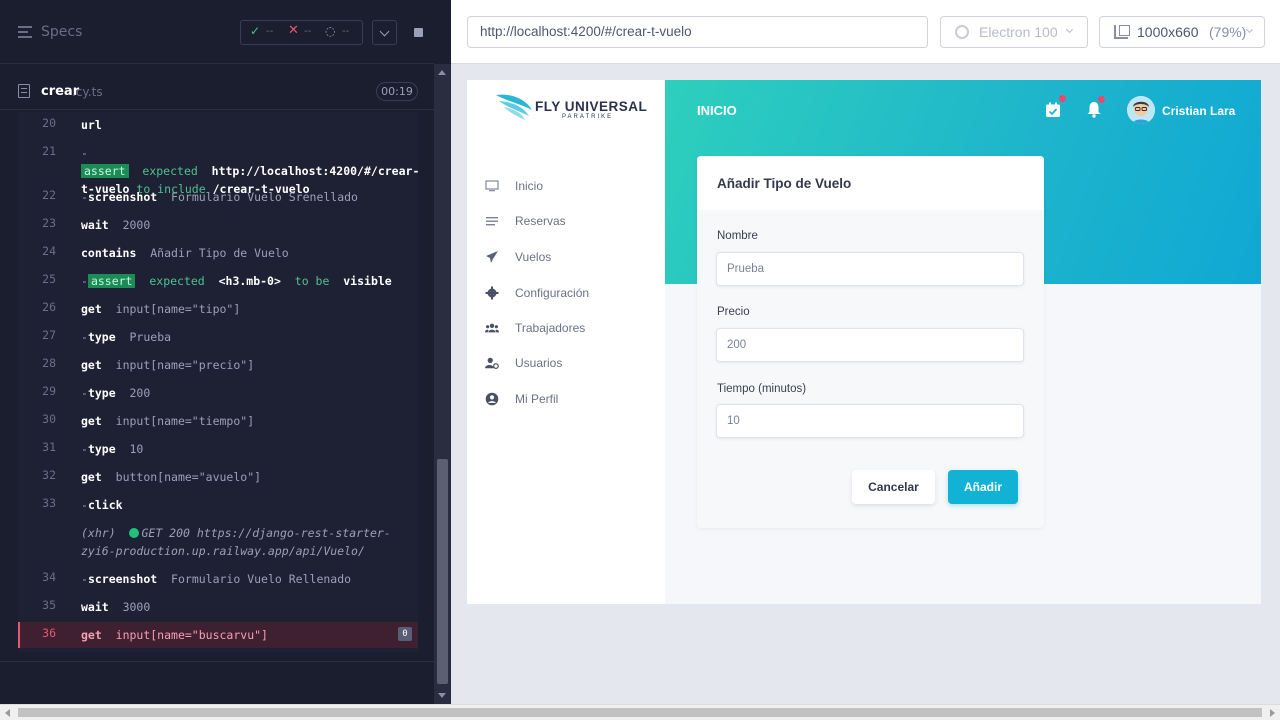 The width and height of the screenshot is (1280, 720). What do you see at coordinates (591, 106) in the screenshot?
I see `logo-title: FLY UNIVERSAL` at bounding box center [591, 106].